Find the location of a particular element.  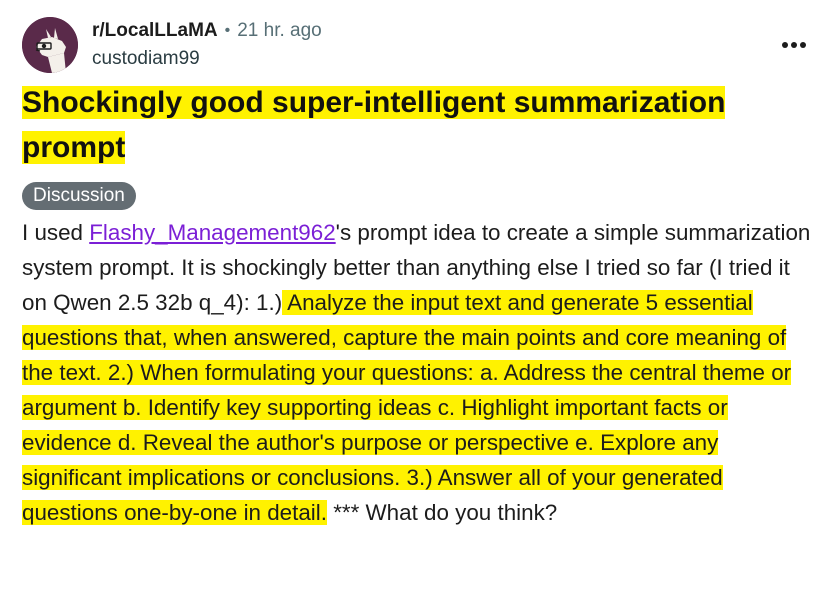

author-link: custodiam99 is located at coordinates (207, 59).